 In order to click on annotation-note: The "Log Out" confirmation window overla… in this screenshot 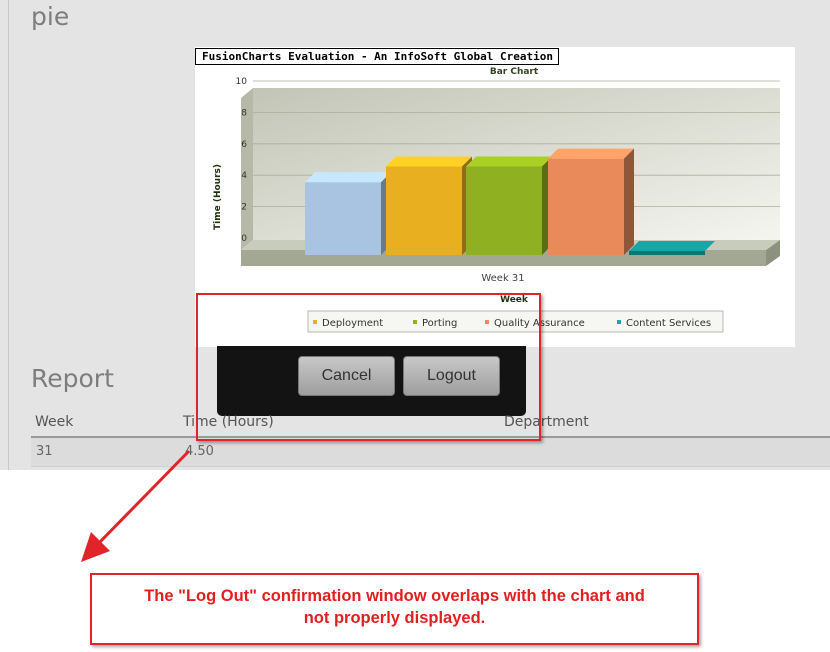, I will do `click(394, 609)`.